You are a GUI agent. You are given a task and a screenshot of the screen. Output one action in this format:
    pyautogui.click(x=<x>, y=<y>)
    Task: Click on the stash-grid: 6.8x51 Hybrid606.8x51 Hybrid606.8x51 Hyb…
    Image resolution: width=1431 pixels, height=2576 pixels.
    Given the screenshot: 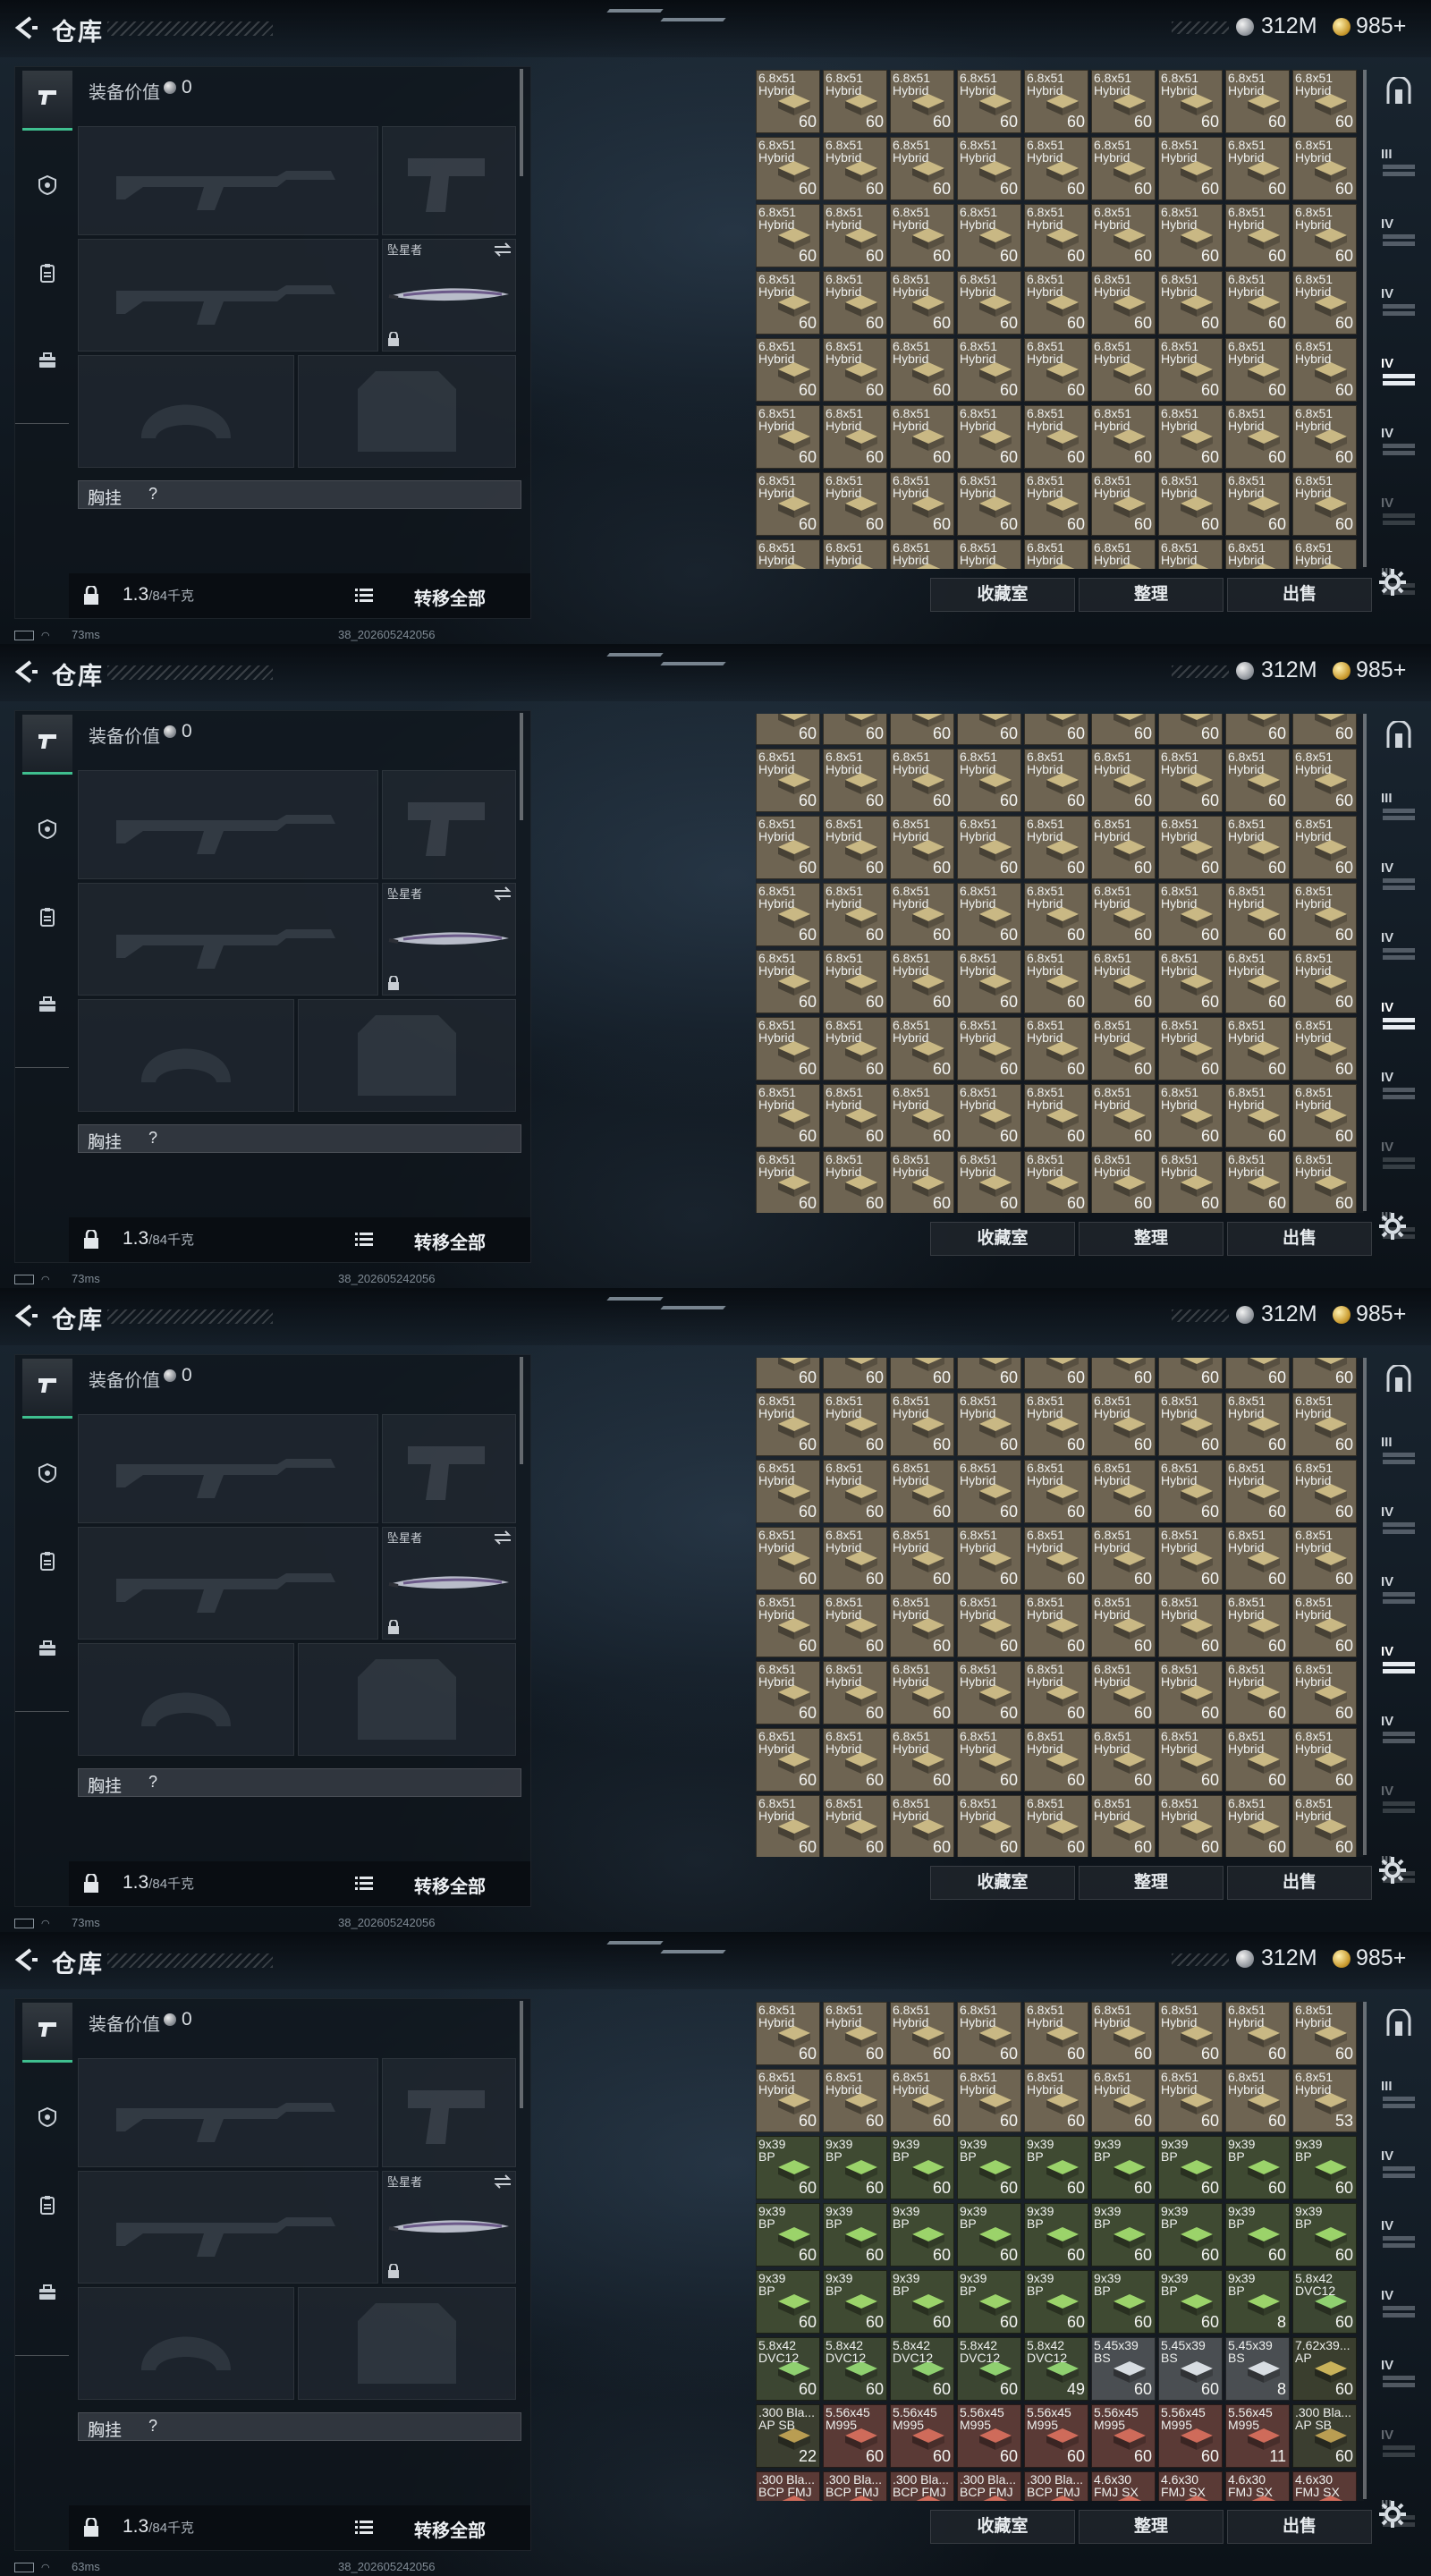 What is the action you would take?
    pyautogui.click(x=1060, y=1607)
    